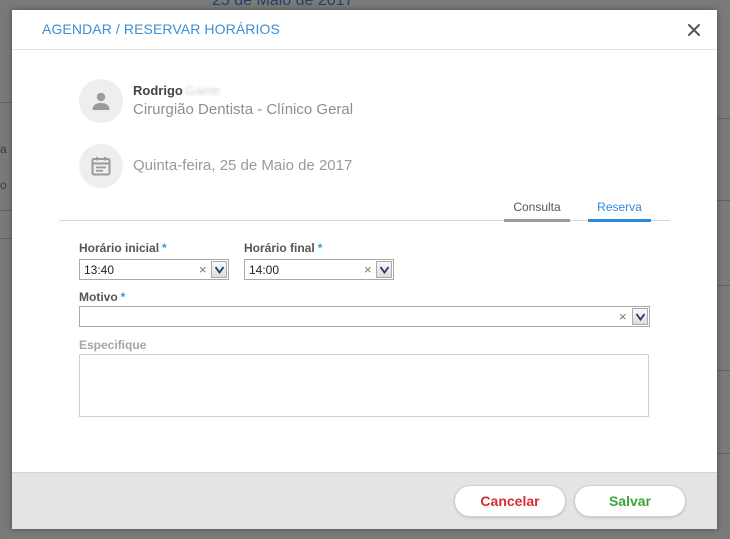  Describe the element at coordinates (243, 165) in the screenshot. I see `selected-date: Quinta-feira, 25 de Maio de 2017` at that location.